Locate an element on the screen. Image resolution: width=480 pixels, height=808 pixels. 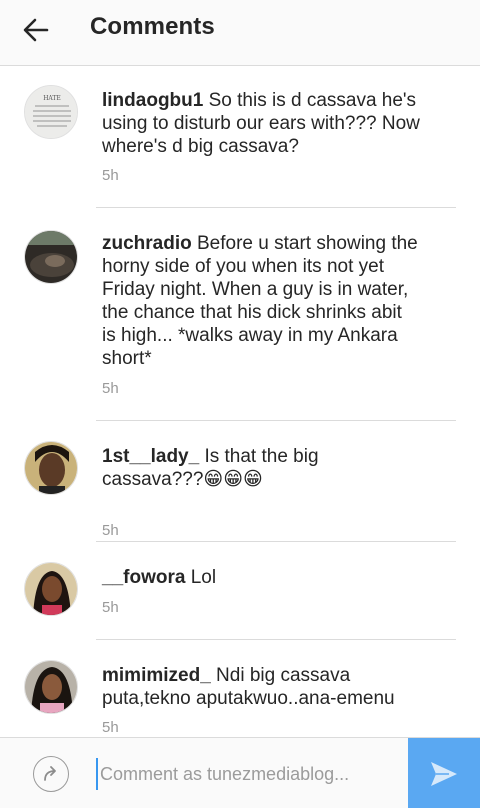
back-button is located at coordinates (36, 30).